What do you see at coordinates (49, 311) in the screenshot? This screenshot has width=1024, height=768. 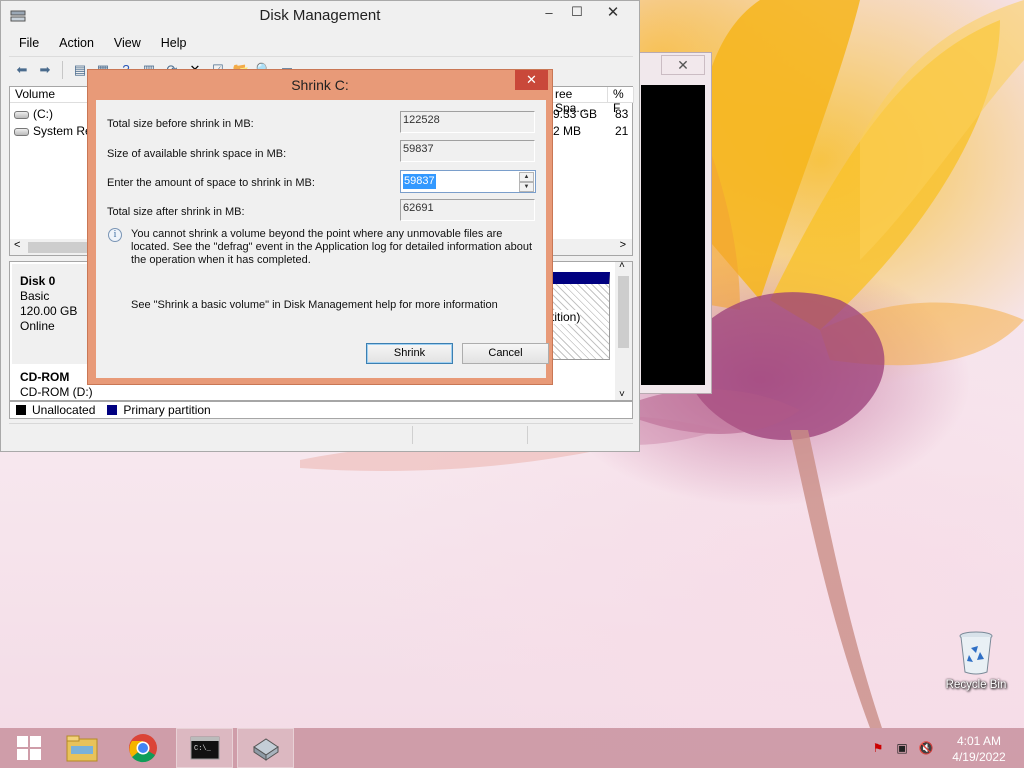 I see `disk0-size: 120.00 GB` at bounding box center [49, 311].